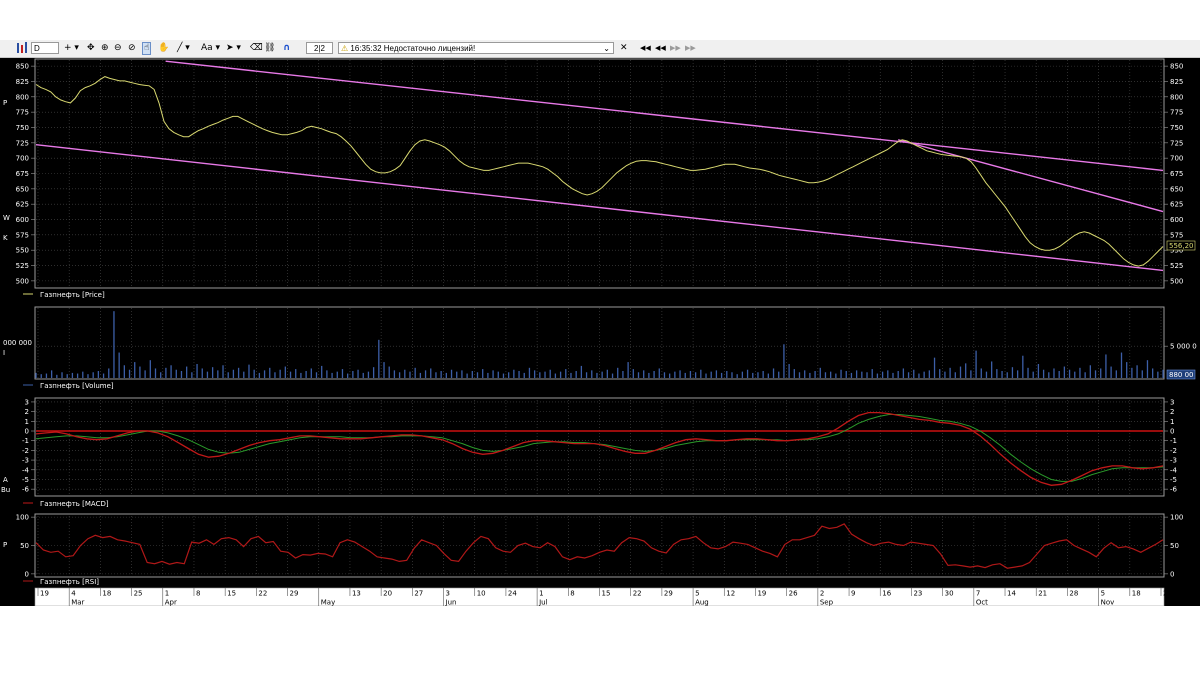  I want to click on date-tick-label: 18, so click(106, 594).